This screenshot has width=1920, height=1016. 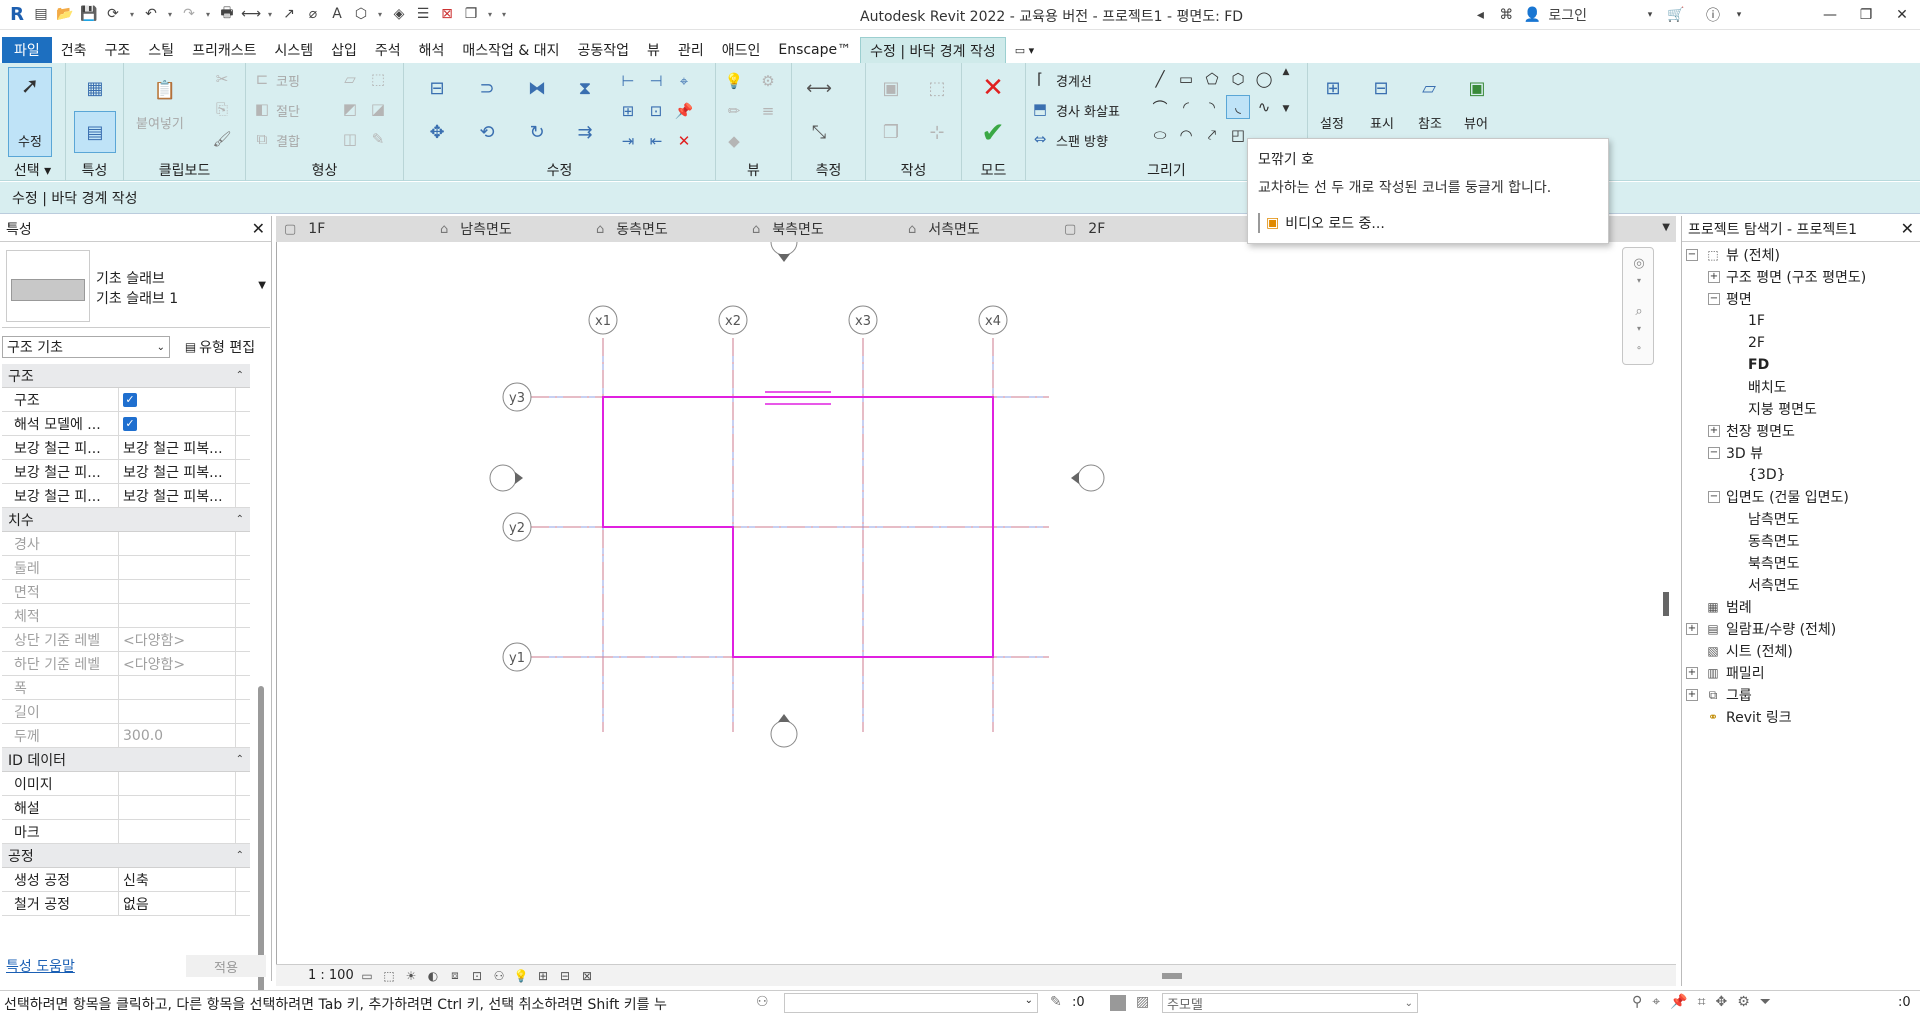 What do you see at coordinates (251, 14) in the screenshot?
I see `measure-icon: ⟷` at bounding box center [251, 14].